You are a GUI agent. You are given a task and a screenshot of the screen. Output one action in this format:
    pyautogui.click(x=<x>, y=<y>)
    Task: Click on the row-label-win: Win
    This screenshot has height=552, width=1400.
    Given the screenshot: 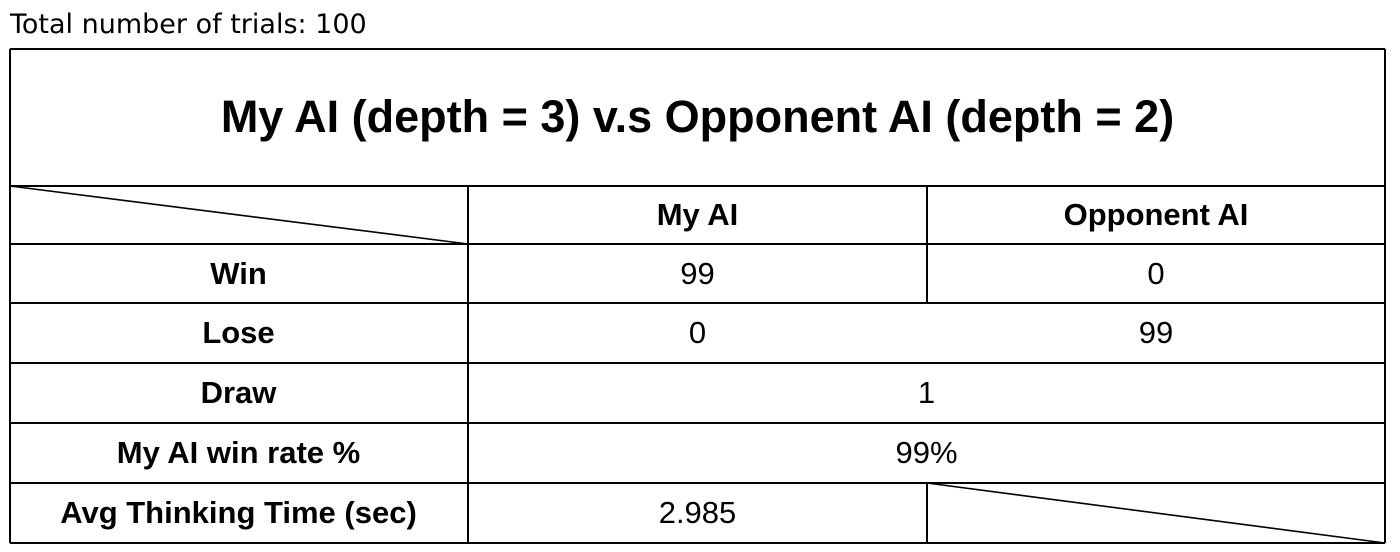 What is the action you would take?
    pyautogui.click(x=238, y=273)
    